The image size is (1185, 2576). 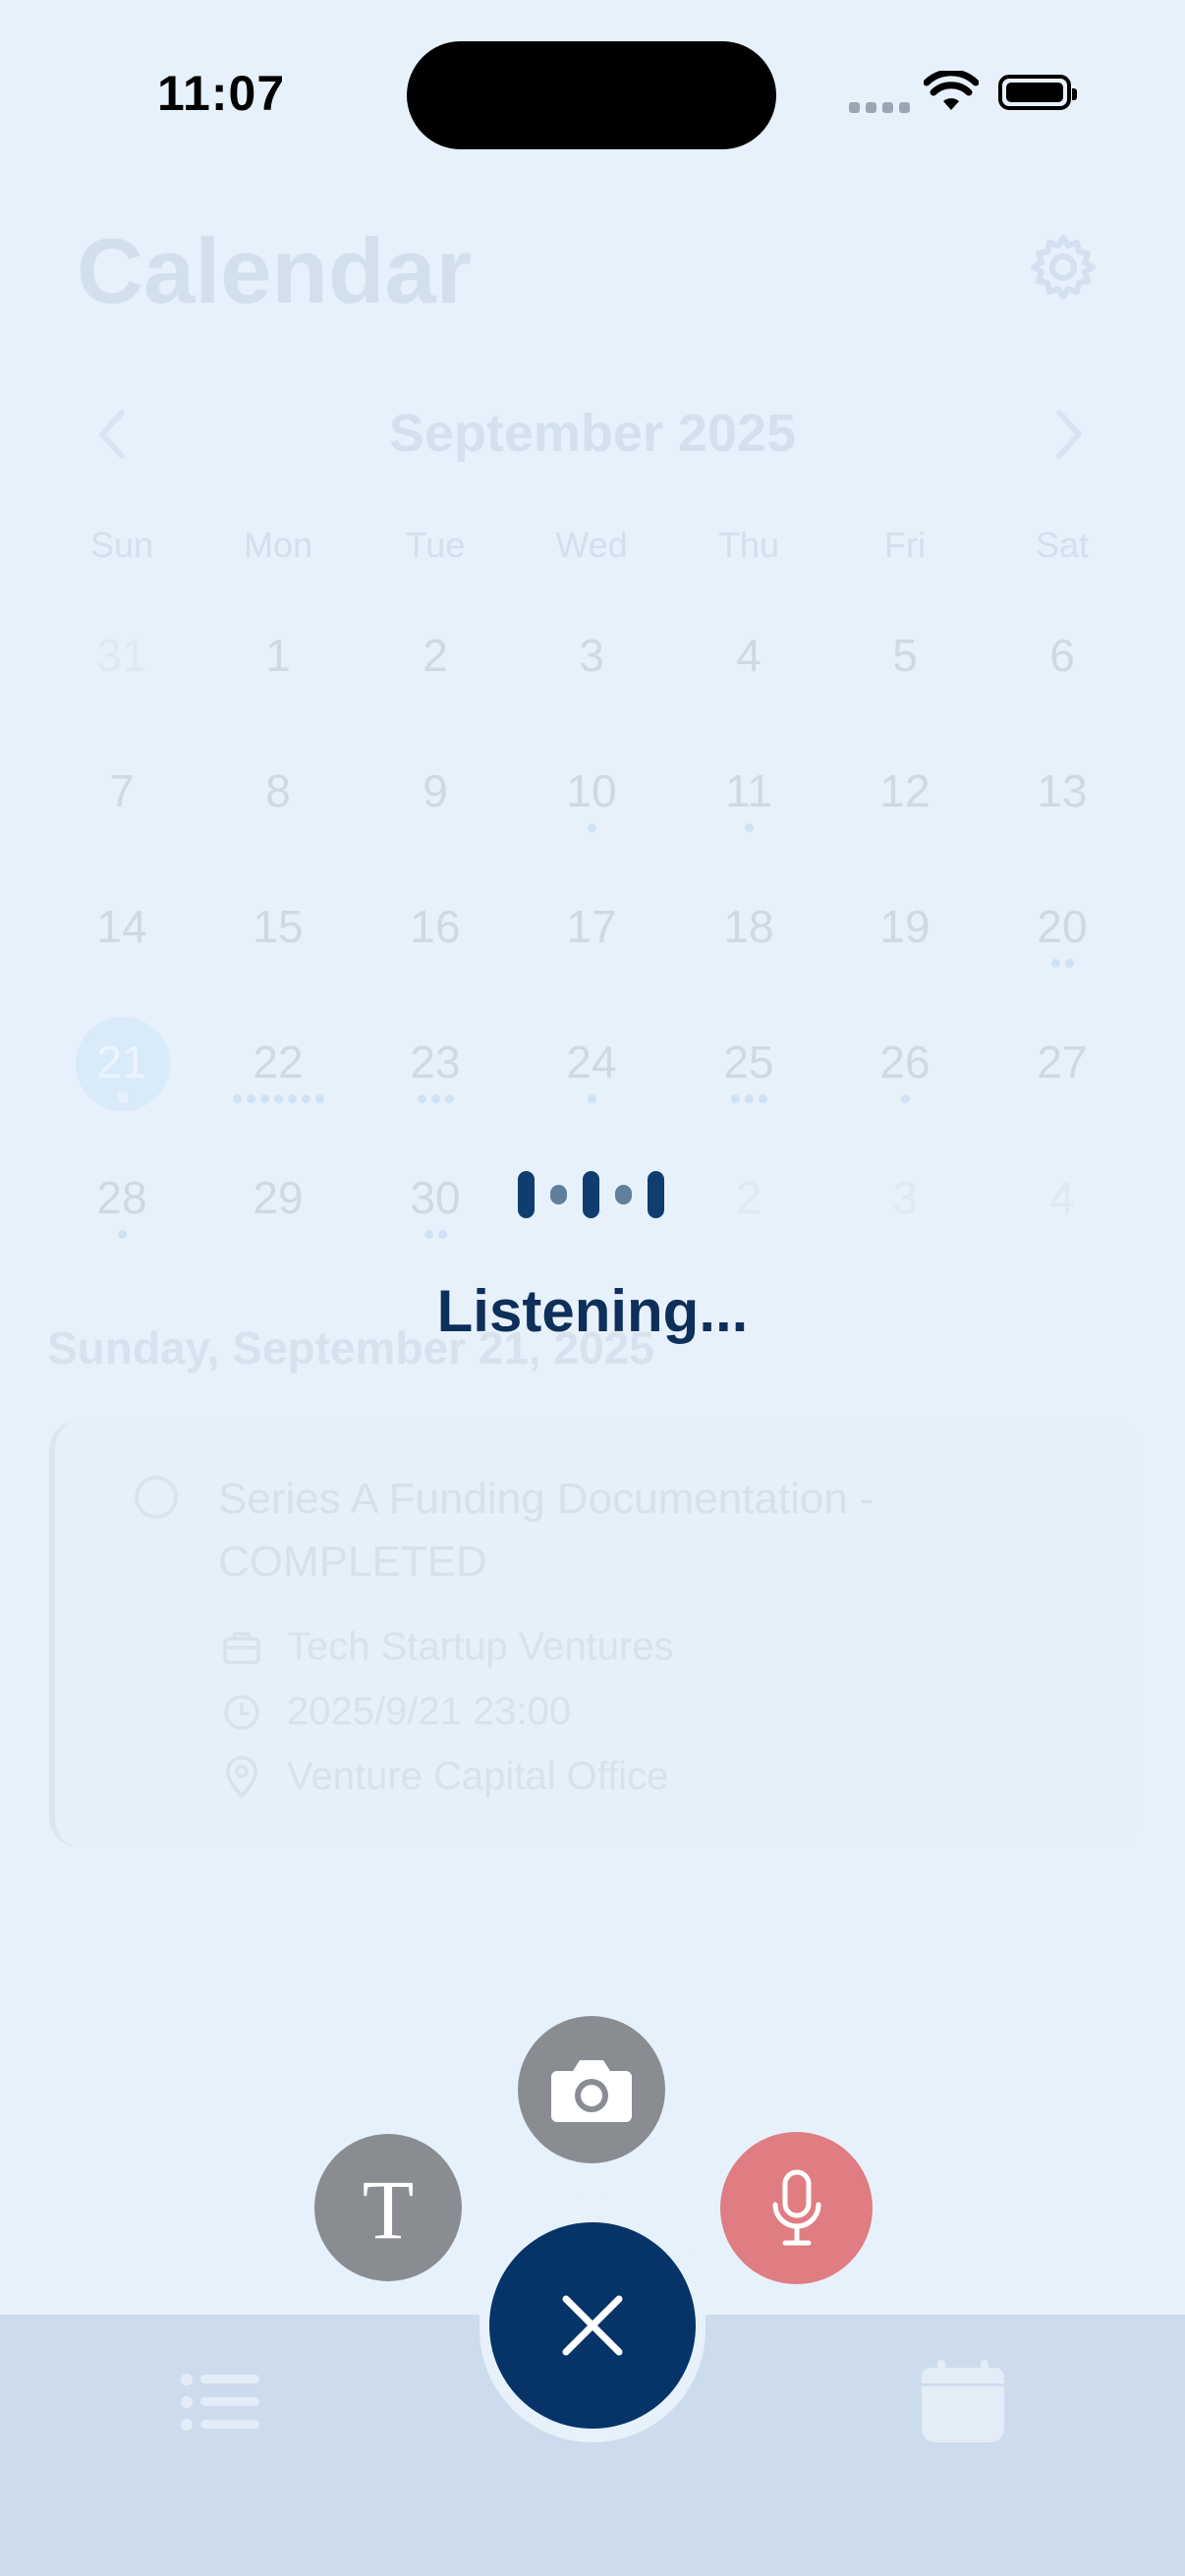 What do you see at coordinates (905, 1062) in the screenshot?
I see `day-cell: 26` at bounding box center [905, 1062].